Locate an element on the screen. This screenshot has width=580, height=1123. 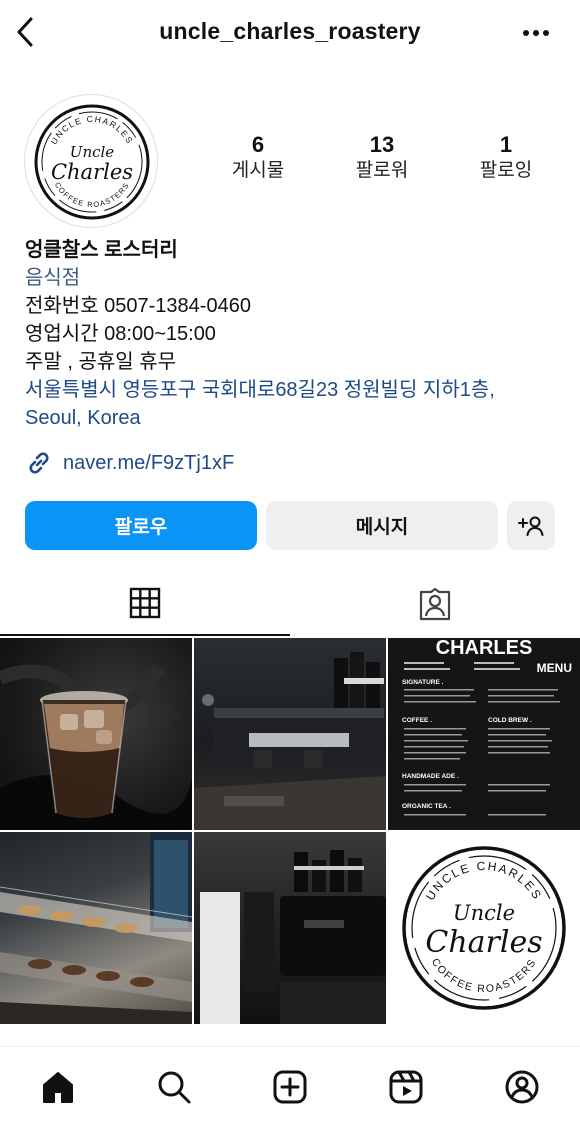
svg-text: ORGANIC TEA . is located at coordinates (426, 806).